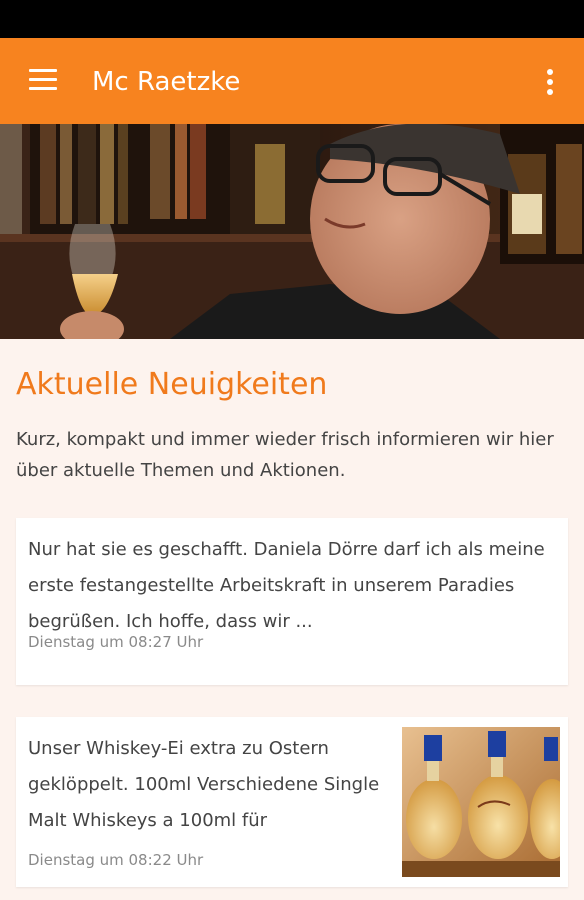  I want to click on more-vertical-icon, so click(550, 82).